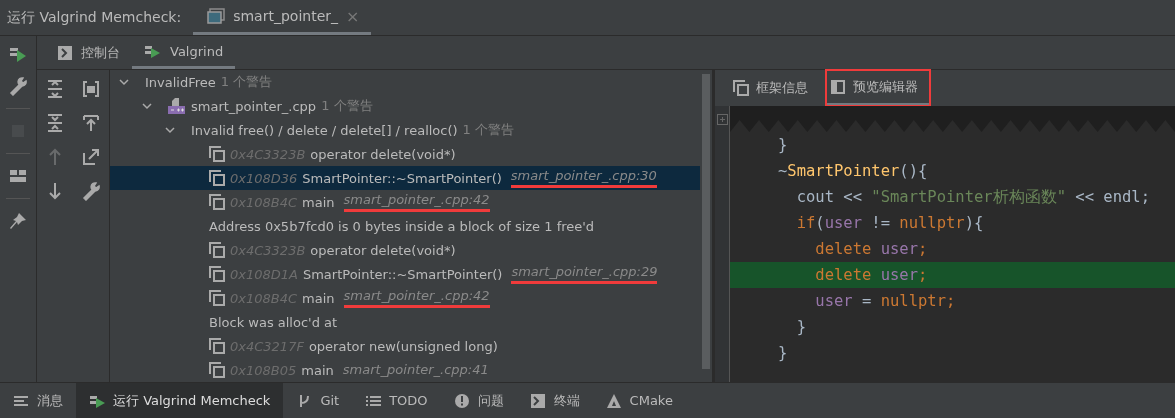 This screenshot has width=1175, height=418. What do you see at coordinates (88, 52) in the screenshot?
I see `panel-tab: 控制台` at bounding box center [88, 52].